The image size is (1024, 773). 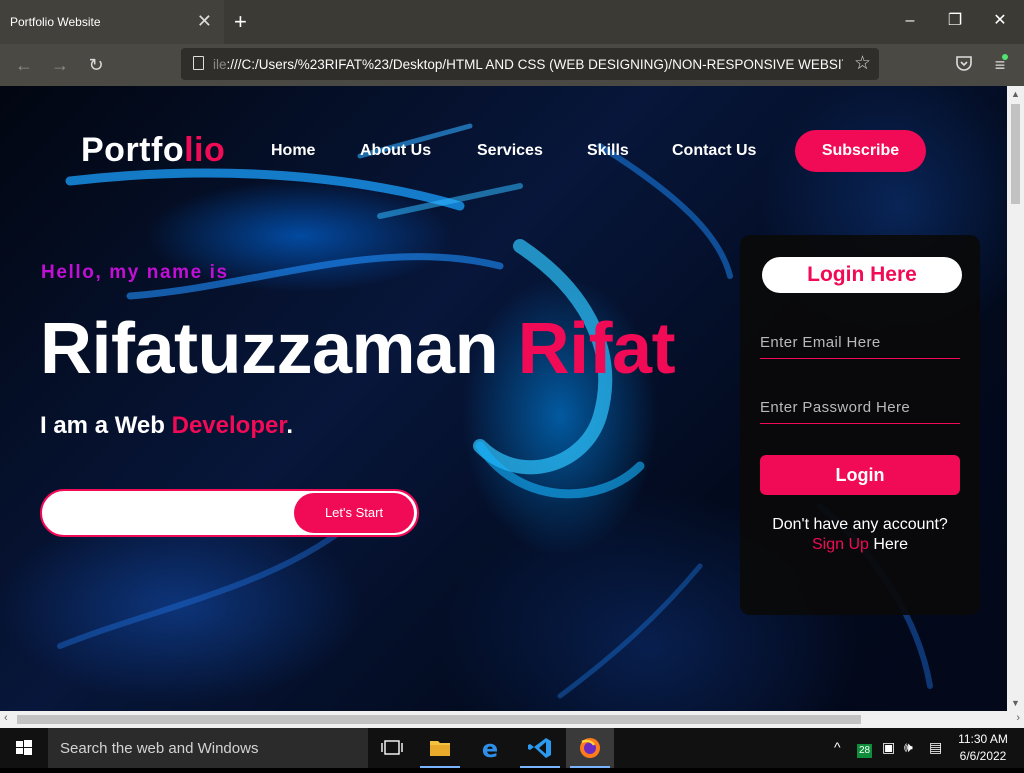 What do you see at coordinates (964, 65) in the screenshot?
I see `pocket-icon` at bounding box center [964, 65].